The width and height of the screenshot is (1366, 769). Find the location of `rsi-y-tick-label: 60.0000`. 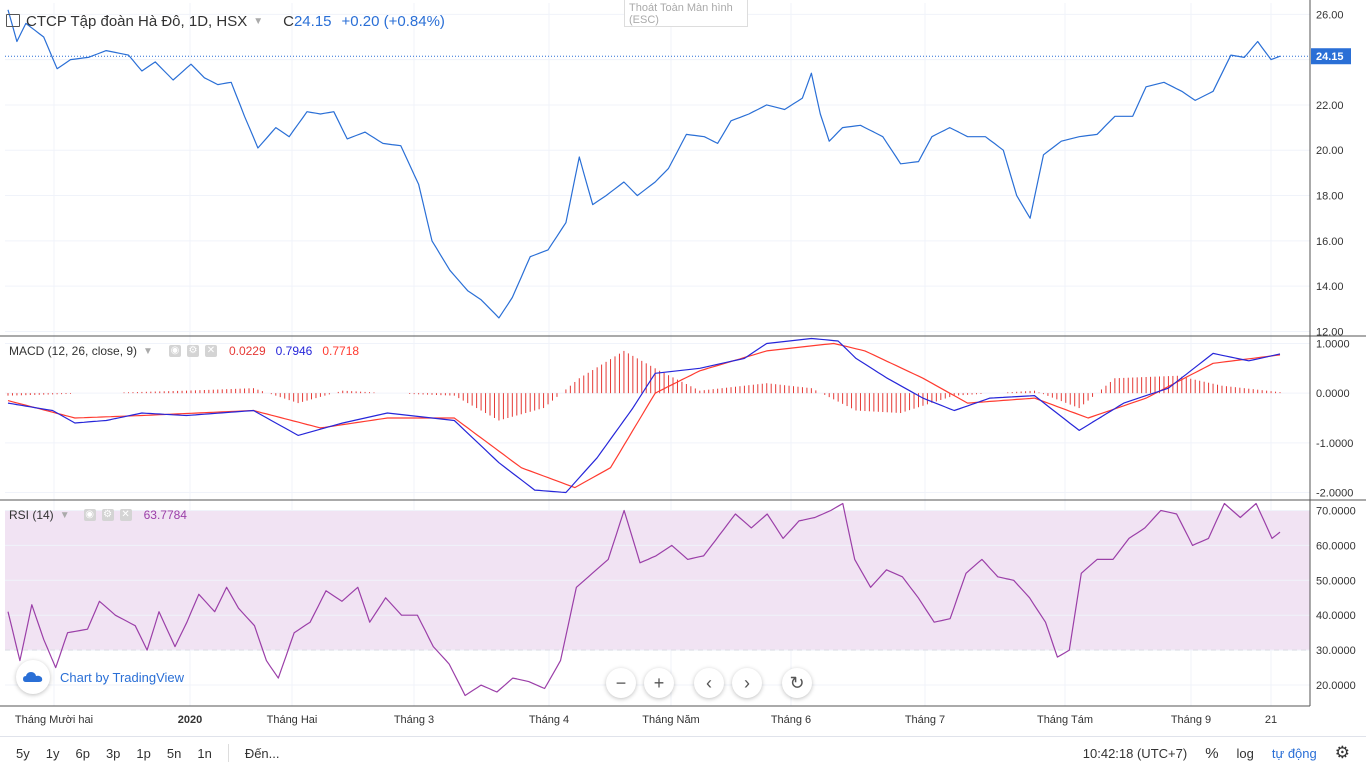

rsi-y-tick-label: 60.0000 is located at coordinates (1336, 546).